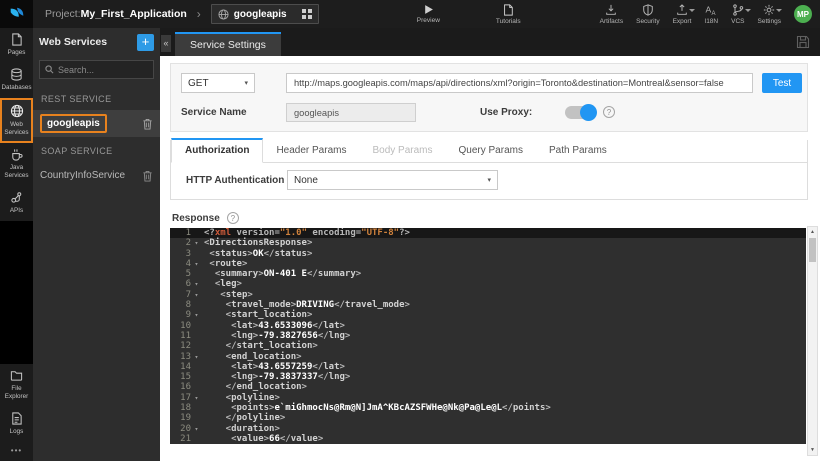 This screenshot has width=820, height=461. I want to click on scroll-down-arrow: ▼, so click(812, 450).